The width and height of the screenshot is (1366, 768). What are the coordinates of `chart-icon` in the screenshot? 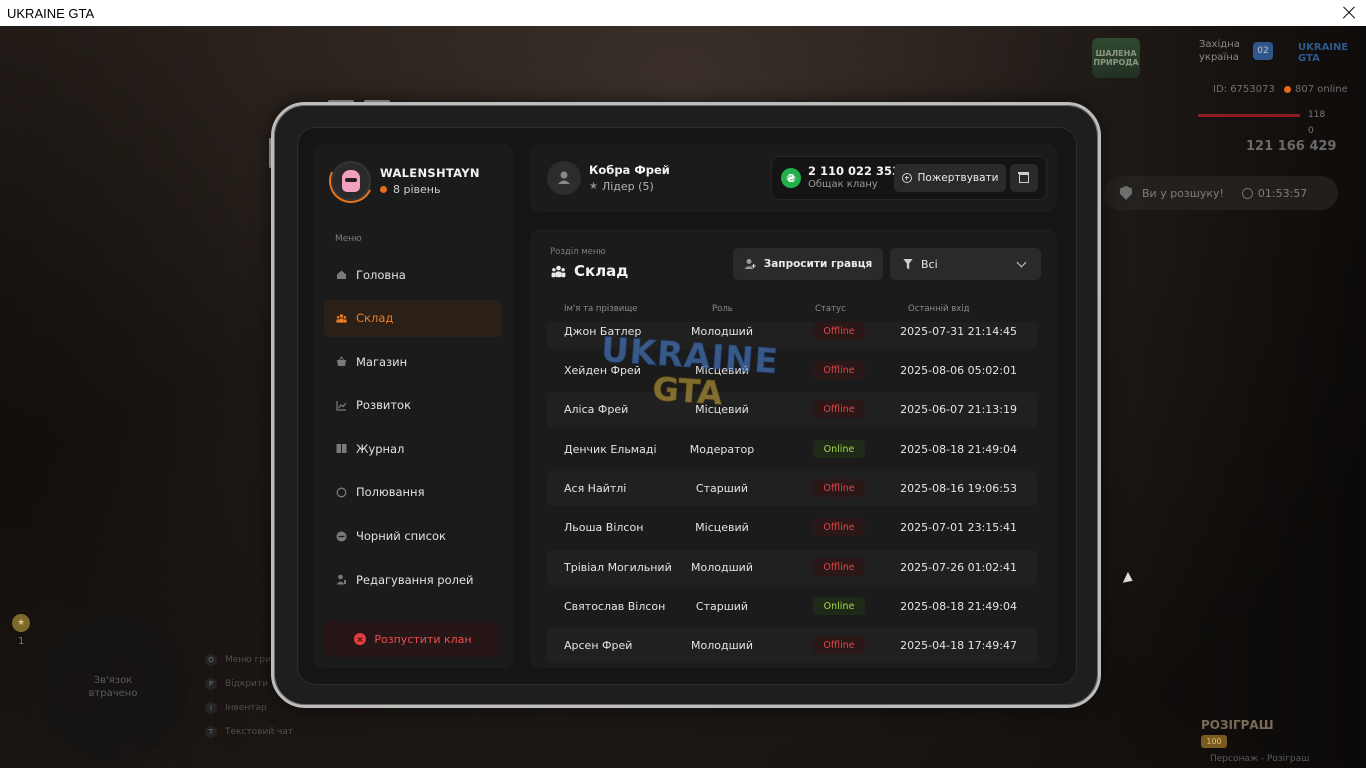 It's located at (341, 405).